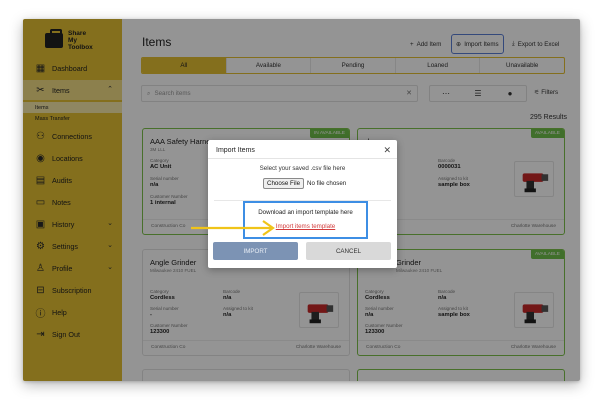  Describe the element at coordinates (233, 228) in the screenshot. I see `arrow-icon` at that location.